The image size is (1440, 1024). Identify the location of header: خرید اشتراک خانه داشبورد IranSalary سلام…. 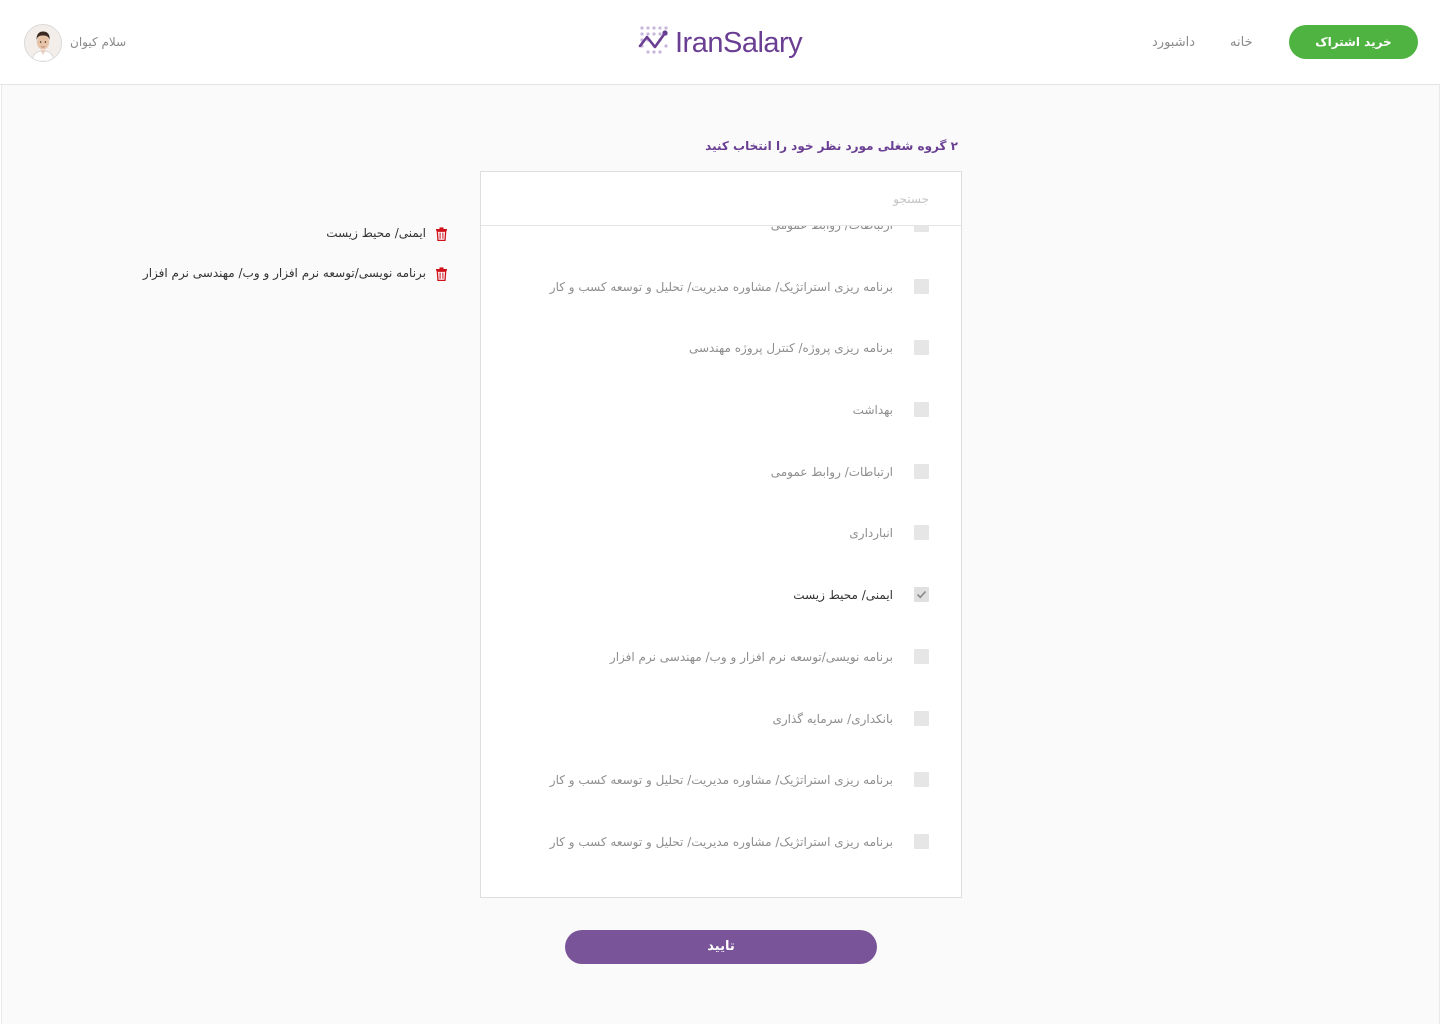
(720, 42).